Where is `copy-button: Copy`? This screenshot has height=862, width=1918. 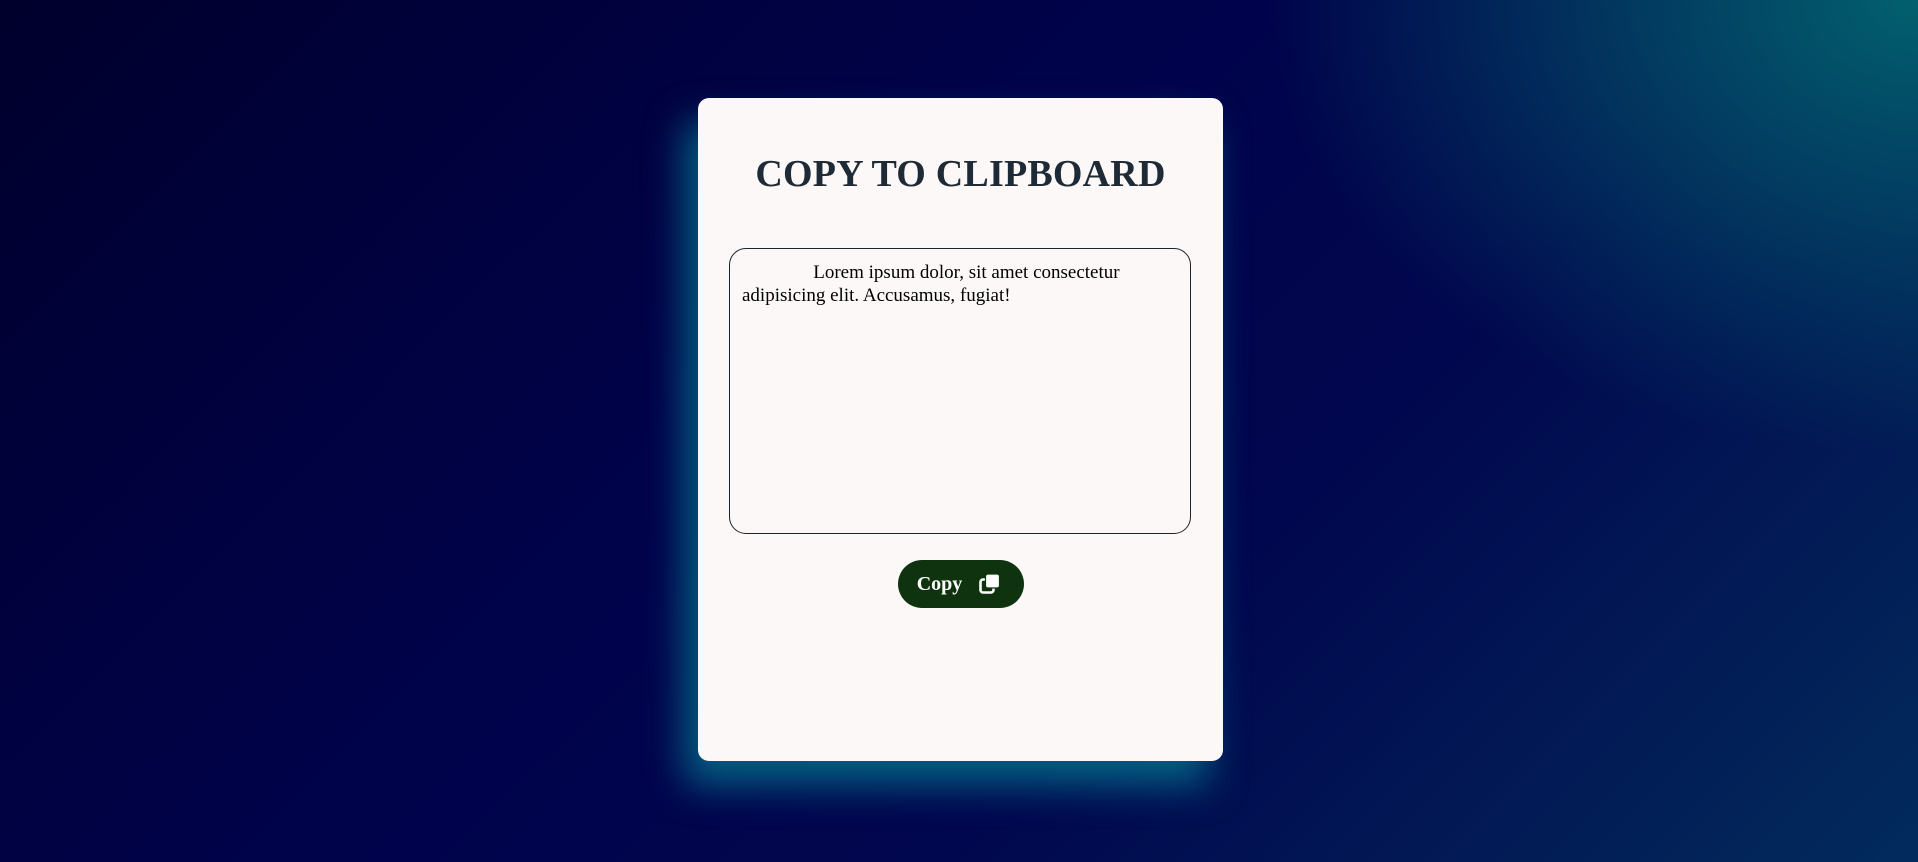
copy-button: Copy is located at coordinates (961, 584).